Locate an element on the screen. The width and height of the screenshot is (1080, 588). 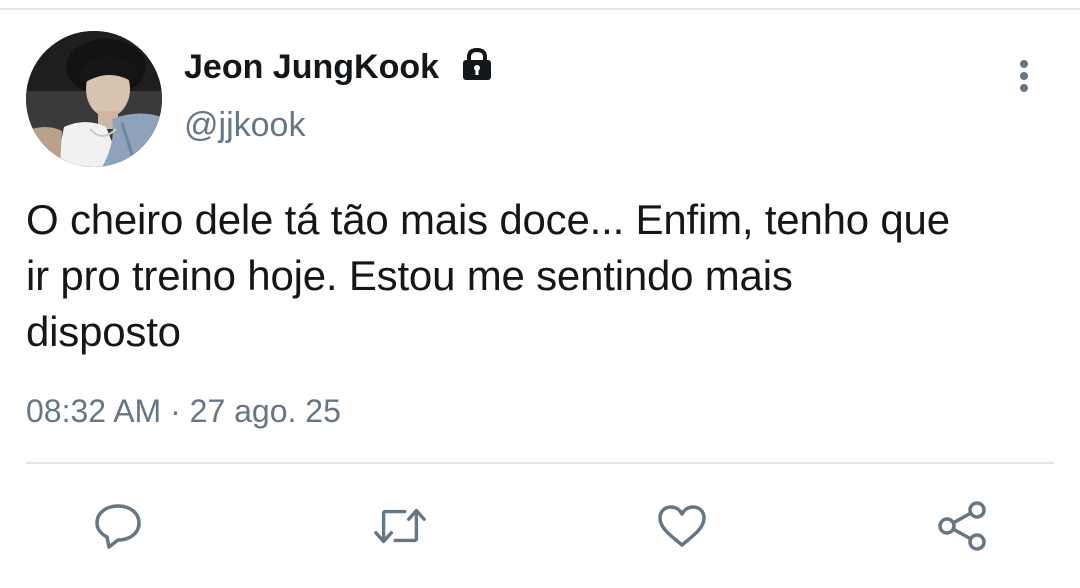
display-name: Jeon JungKook is located at coordinates (311, 67).